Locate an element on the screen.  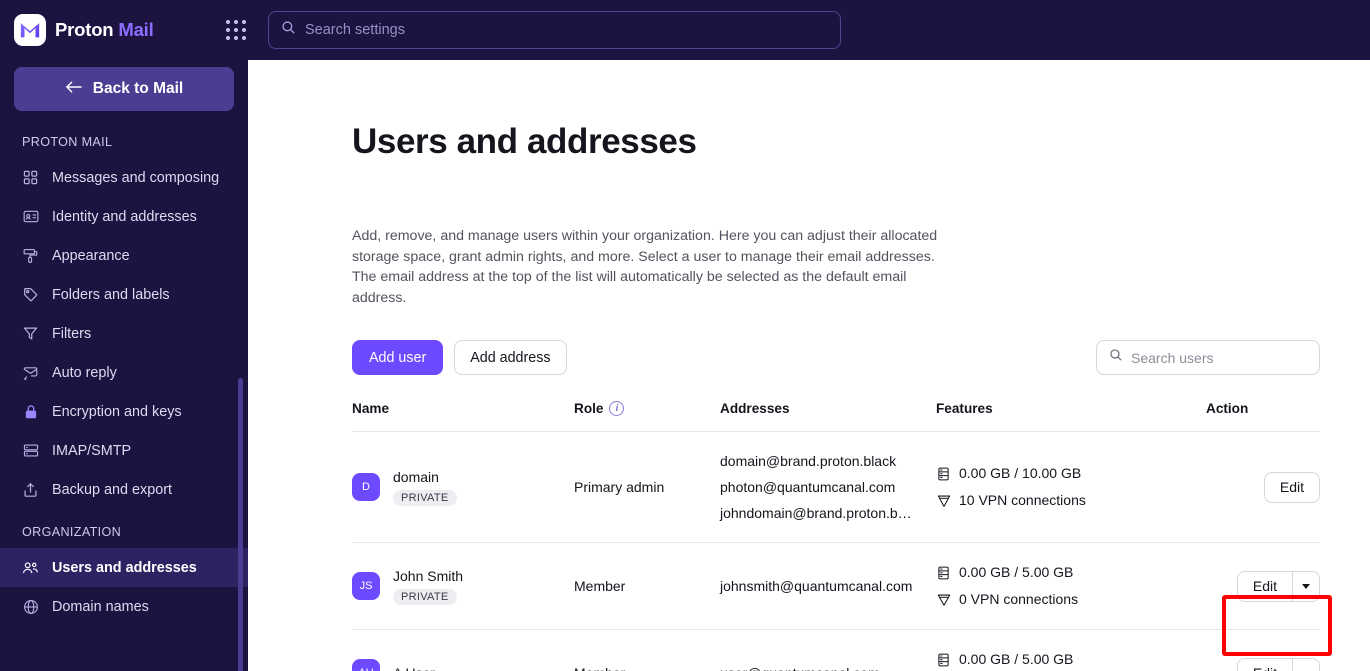
address-line: domain@brand.proton.black is located at coordinates (808, 461).